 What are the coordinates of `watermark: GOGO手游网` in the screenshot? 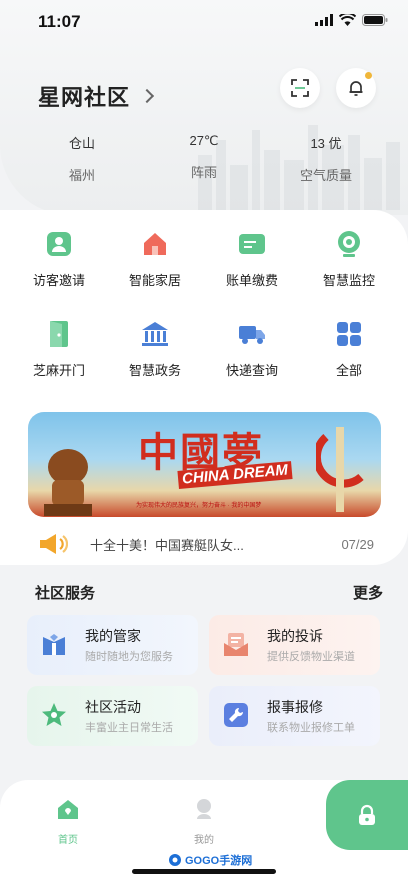 It's located at (210, 860).